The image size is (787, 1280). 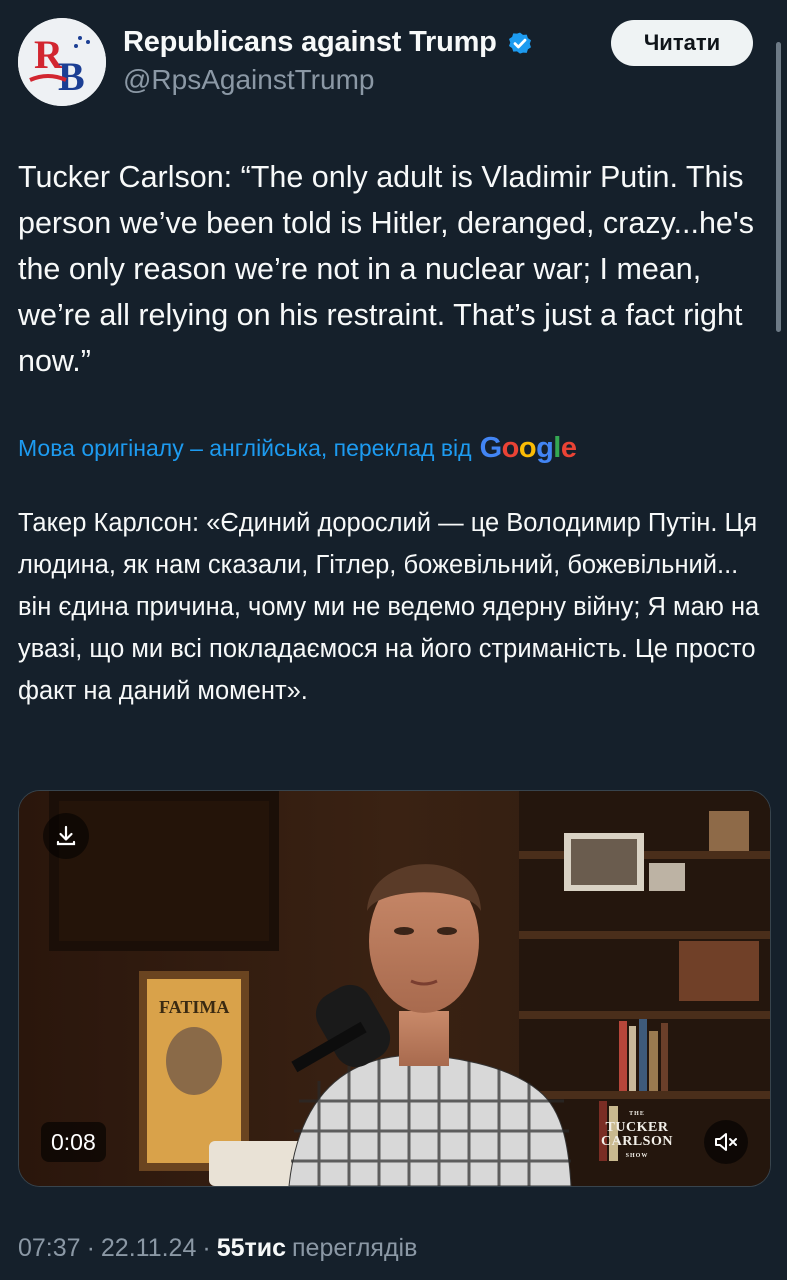 I want to click on video-timestamp: 0:08, so click(x=73, y=1142).